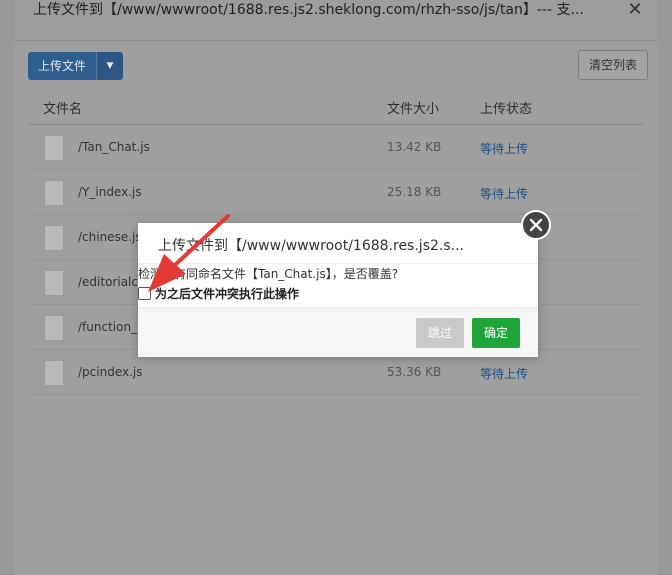 The width and height of the screenshot is (672, 575). What do you see at coordinates (496, 333) in the screenshot?
I see `confirm-button: 确定` at bounding box center [496, 333].